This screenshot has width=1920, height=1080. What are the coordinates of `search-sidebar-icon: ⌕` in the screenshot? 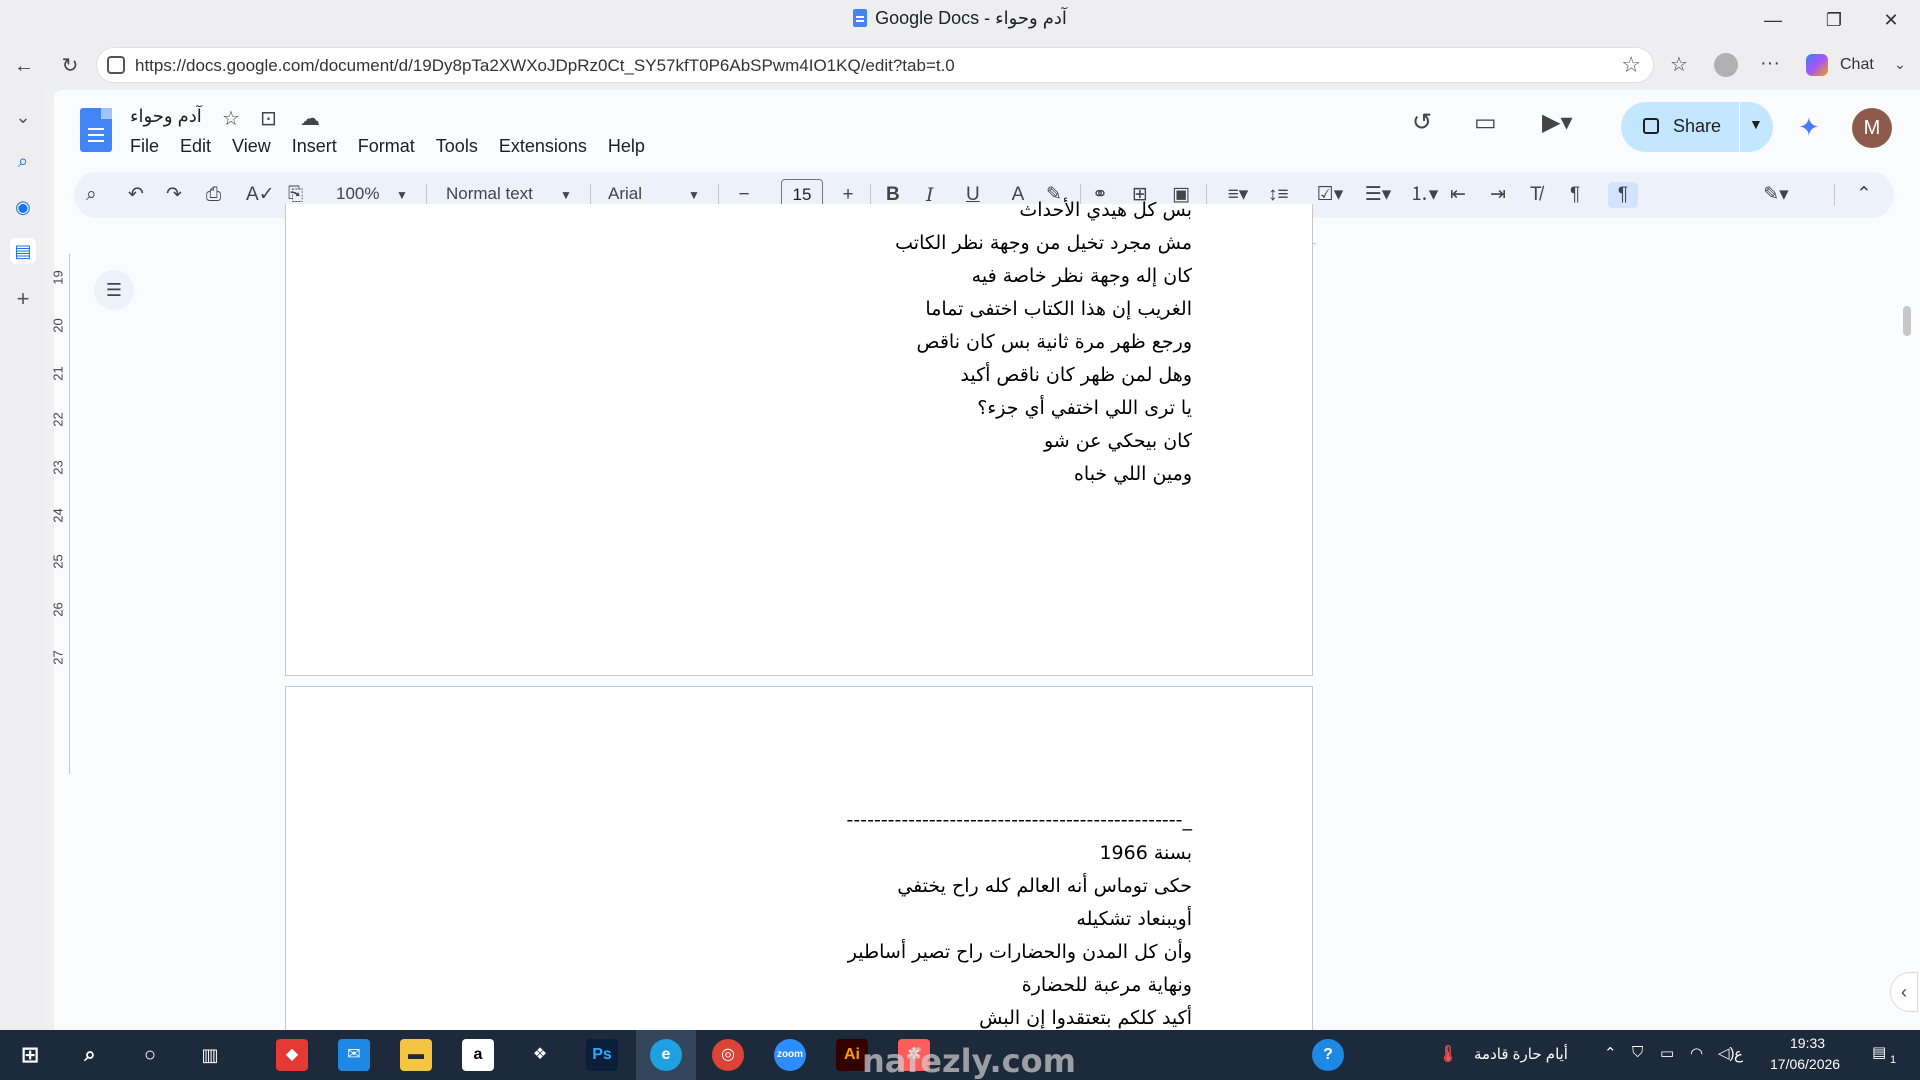 It's located at (23, 161).